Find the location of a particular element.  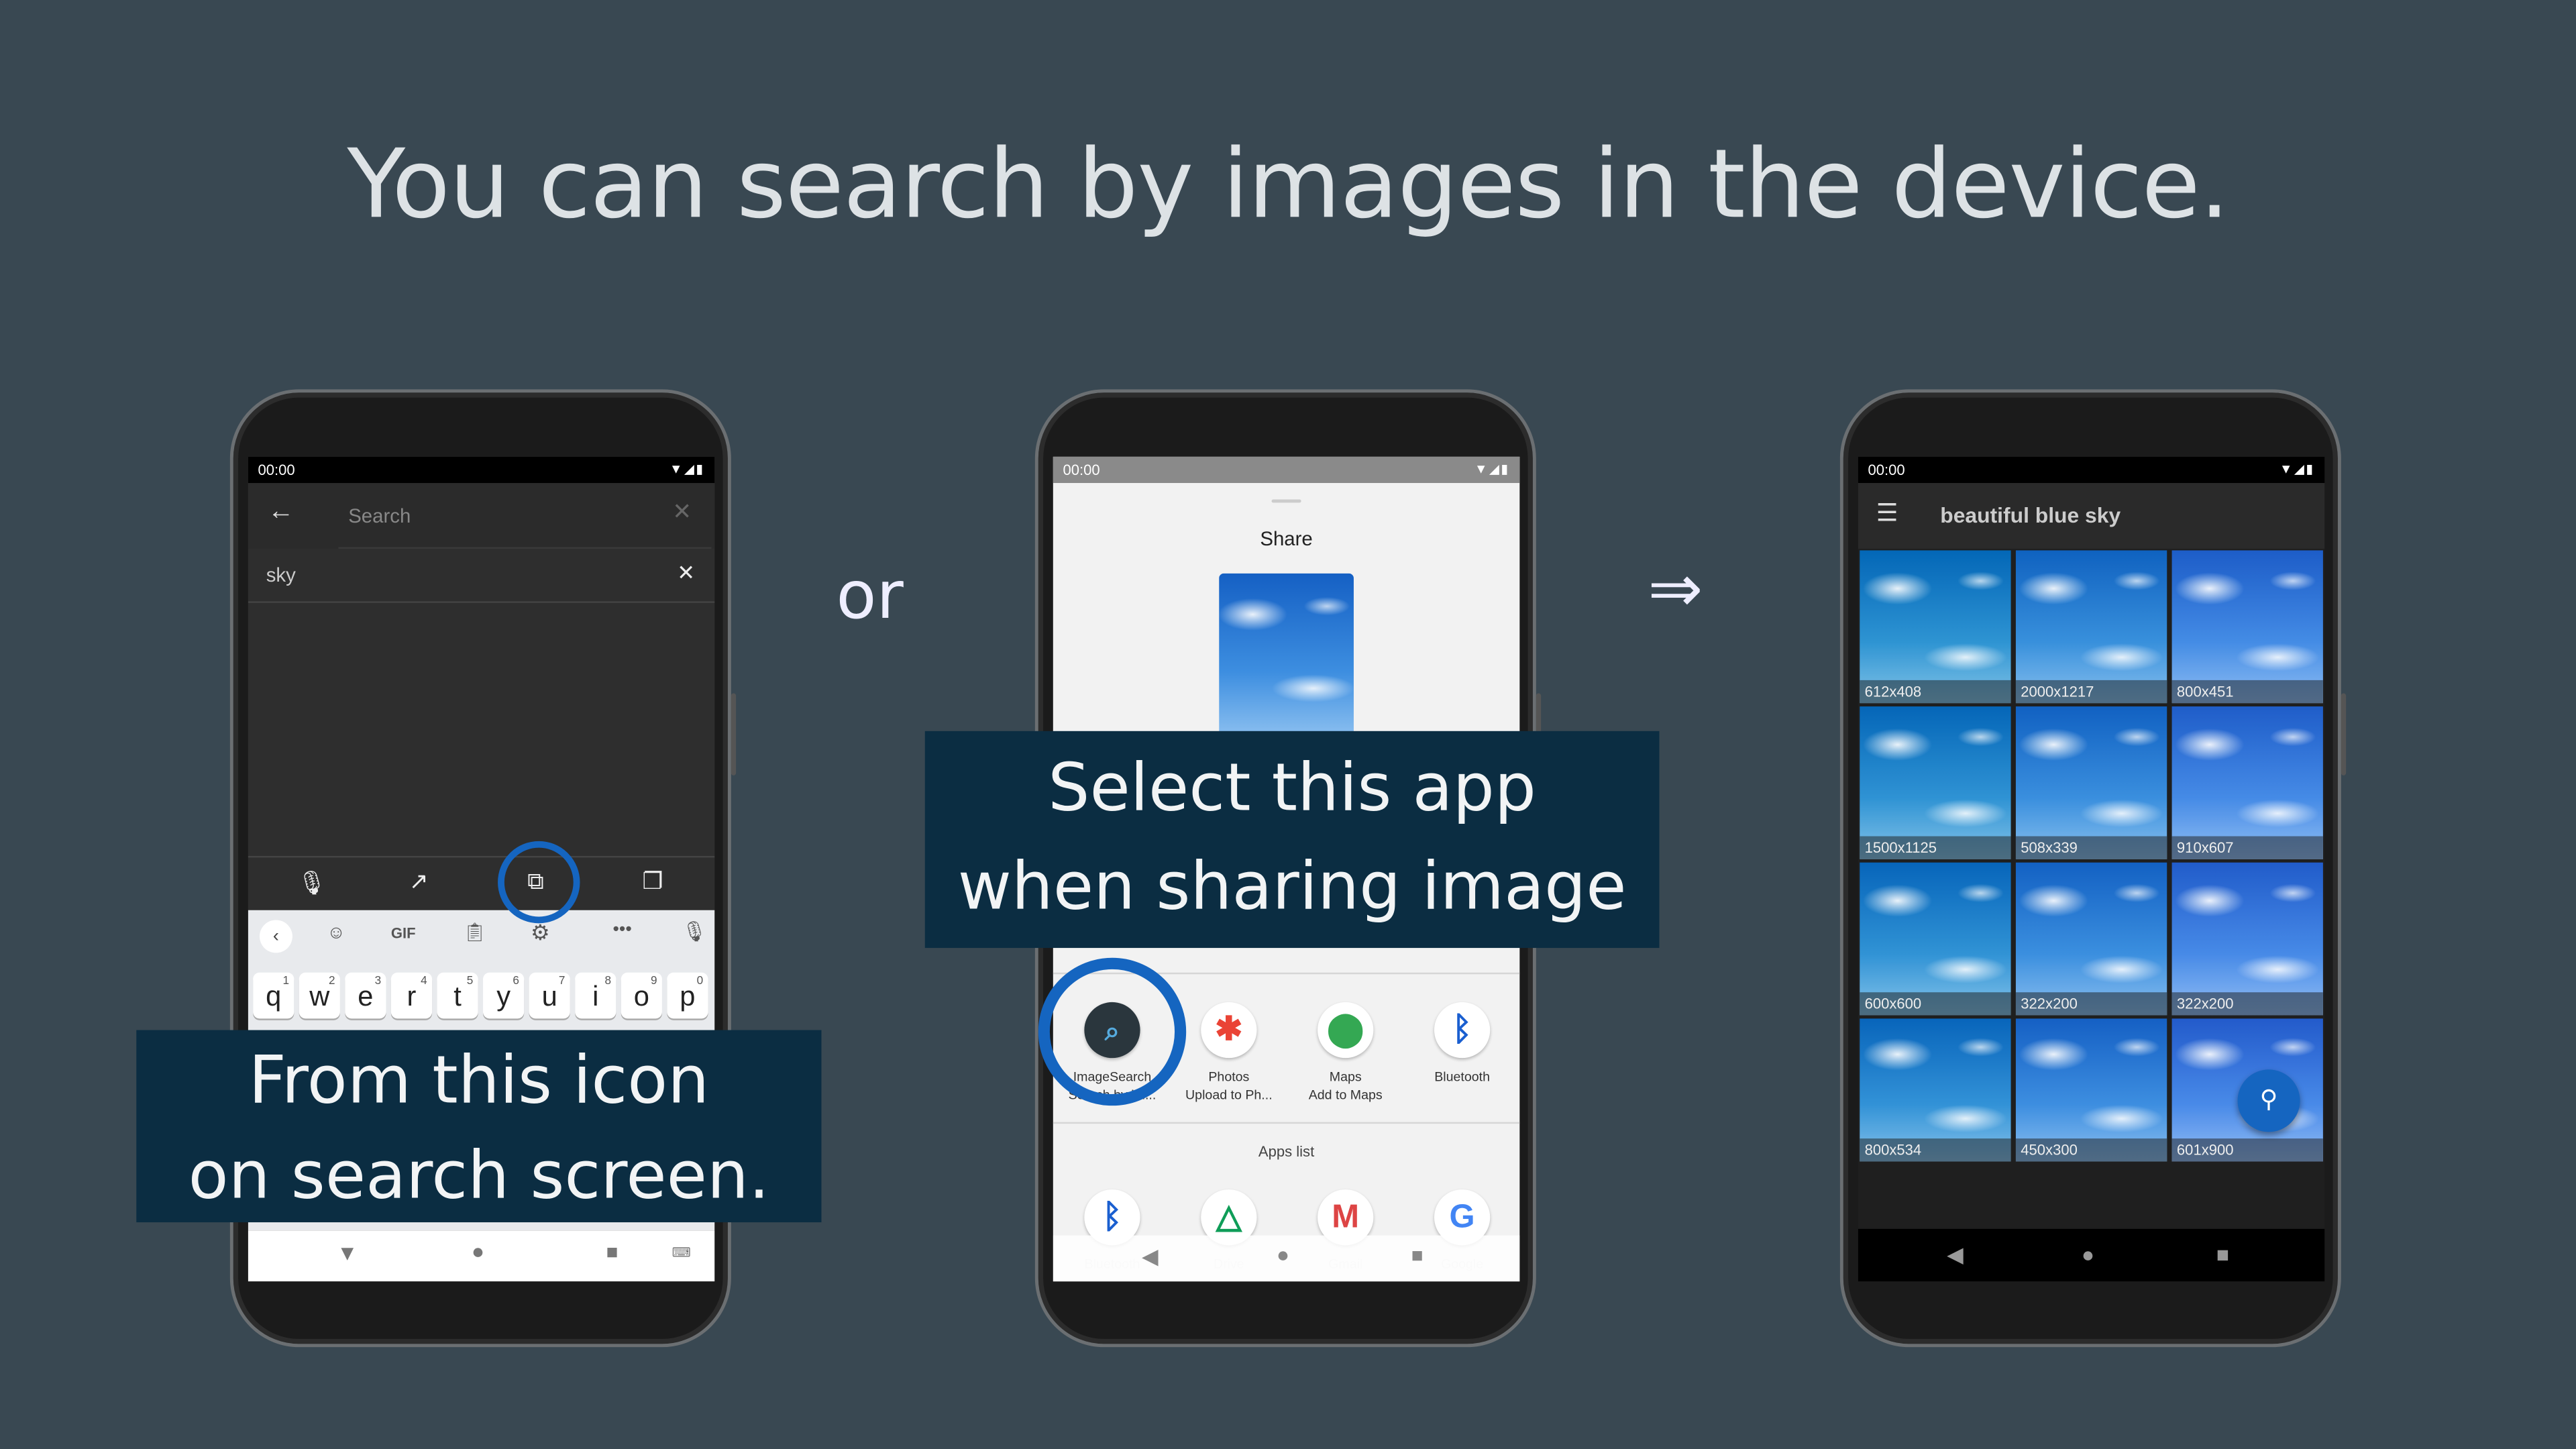

image-result: 910x607 is located at coordinates (2247, 782).